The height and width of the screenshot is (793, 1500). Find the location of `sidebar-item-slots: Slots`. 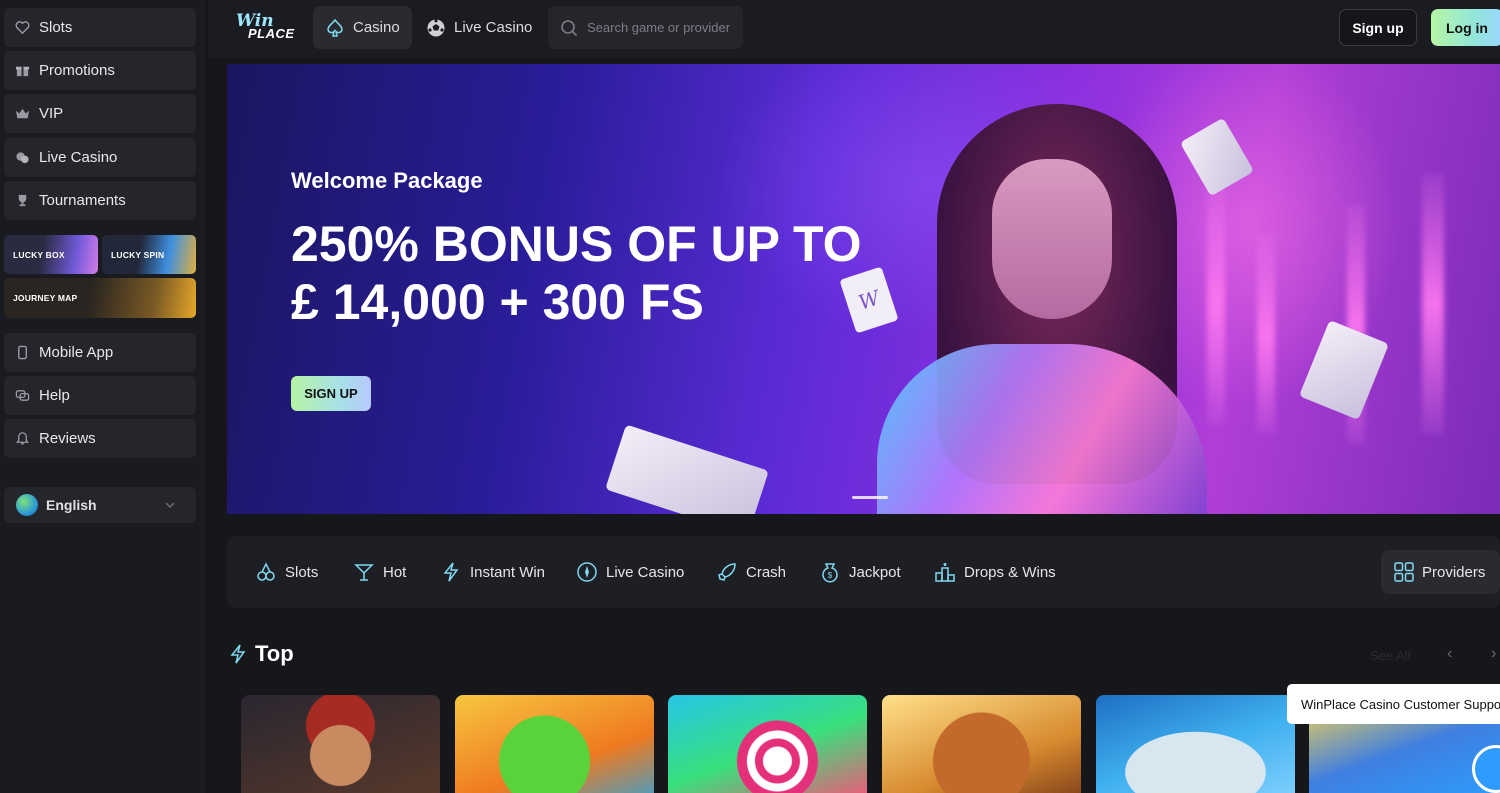

sidebar-item-slots: Slots is located at coordinates (100, 27).